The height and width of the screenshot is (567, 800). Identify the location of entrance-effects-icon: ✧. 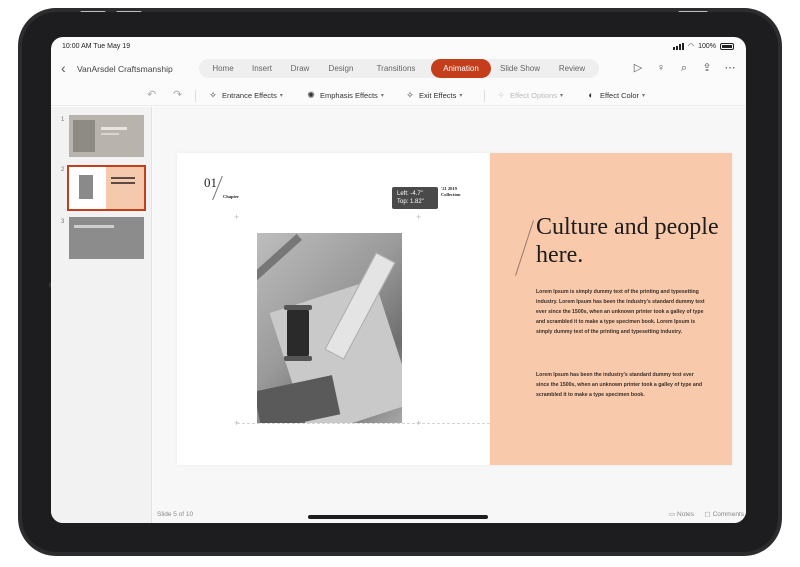
(213, 95).